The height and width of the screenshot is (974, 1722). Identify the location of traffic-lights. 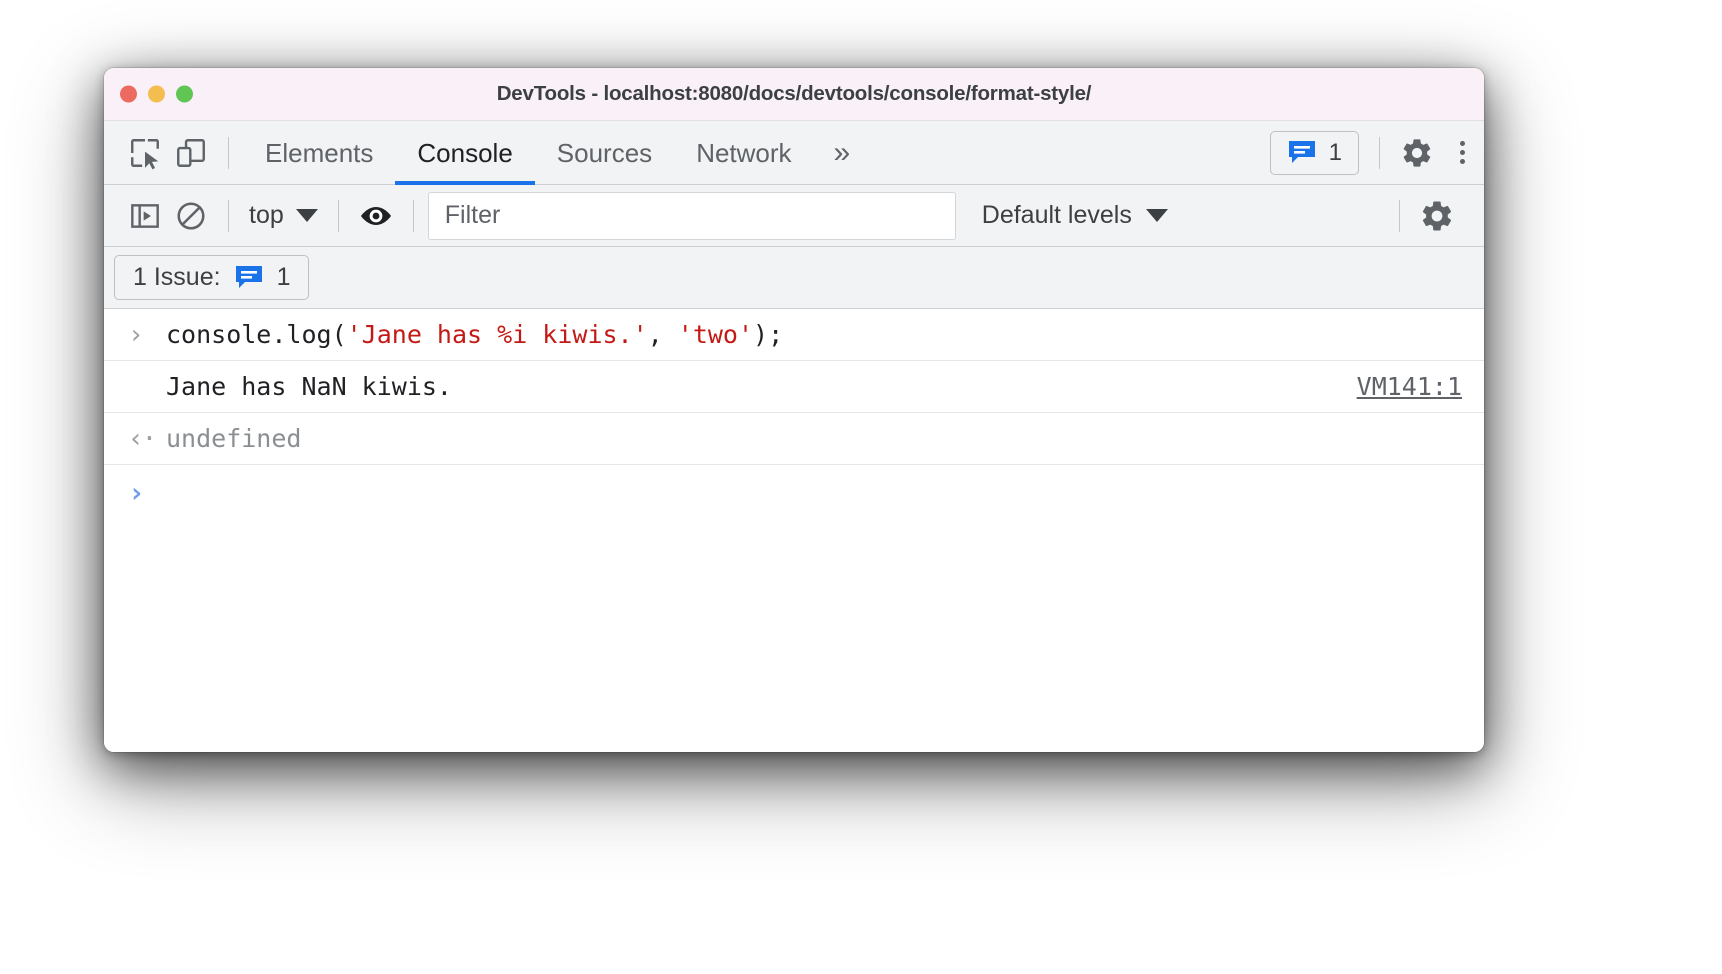
(156, 94).